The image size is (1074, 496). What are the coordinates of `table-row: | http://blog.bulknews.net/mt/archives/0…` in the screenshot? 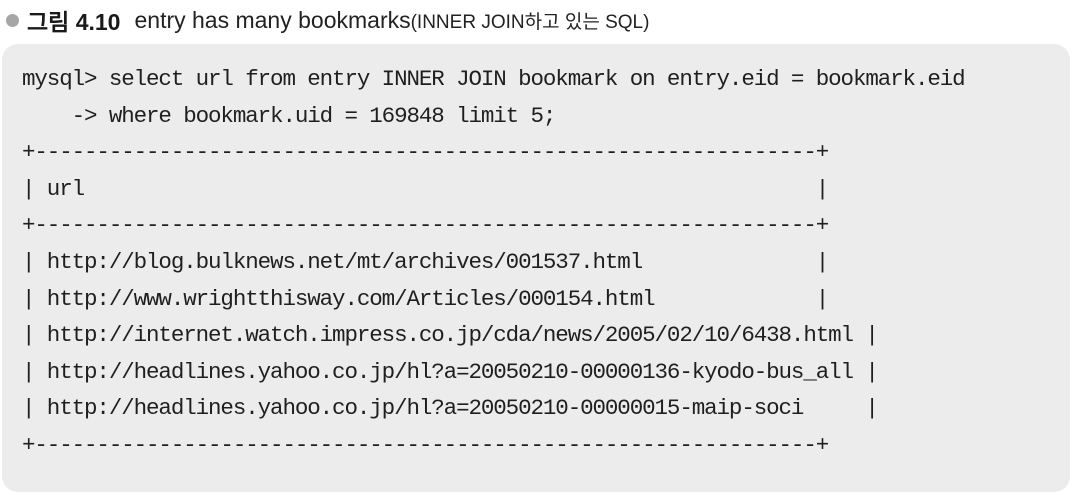 It's located at (425, 261).